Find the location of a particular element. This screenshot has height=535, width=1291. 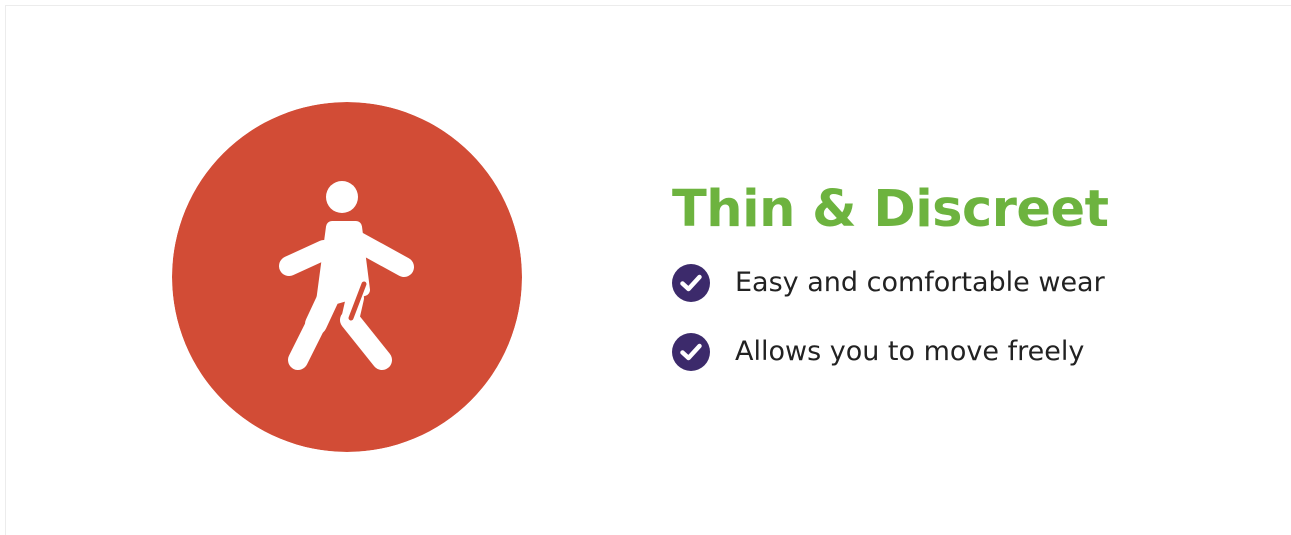

feature-item: Easy and comfortable wear is located at coordinates (972, 282).